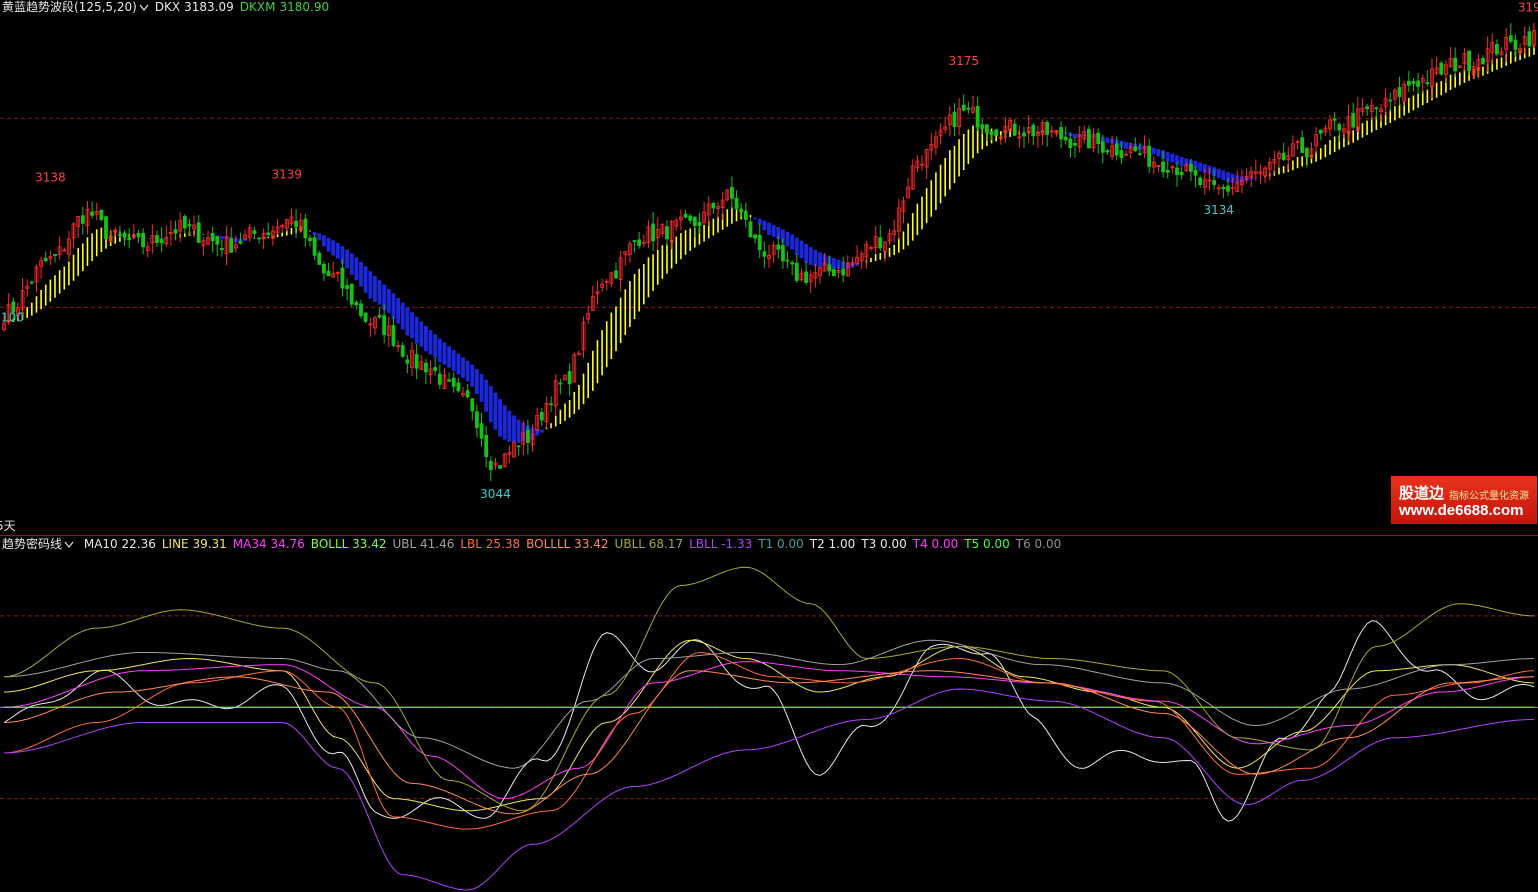  What do you see at coordinates (935, 544) in the screenshot?
I see `legend-t4: T4 0.00` at bounding box center [935, 544].